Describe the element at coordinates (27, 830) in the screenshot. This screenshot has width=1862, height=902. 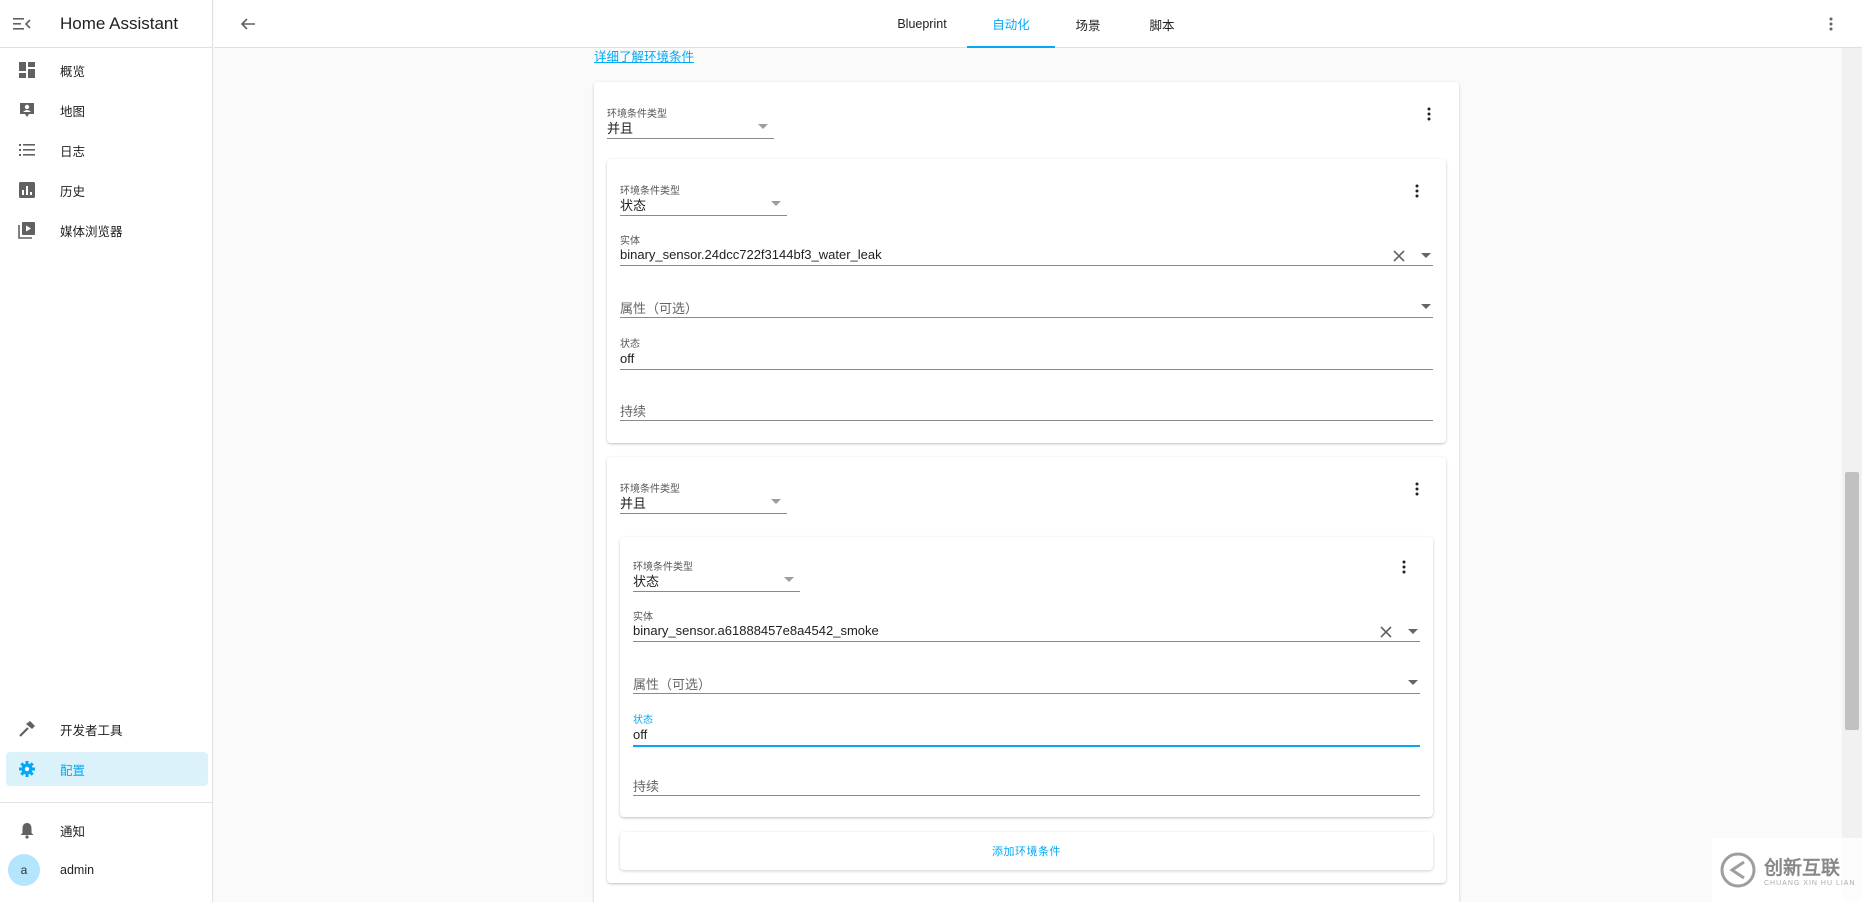
I see `bell-icon` at that location.